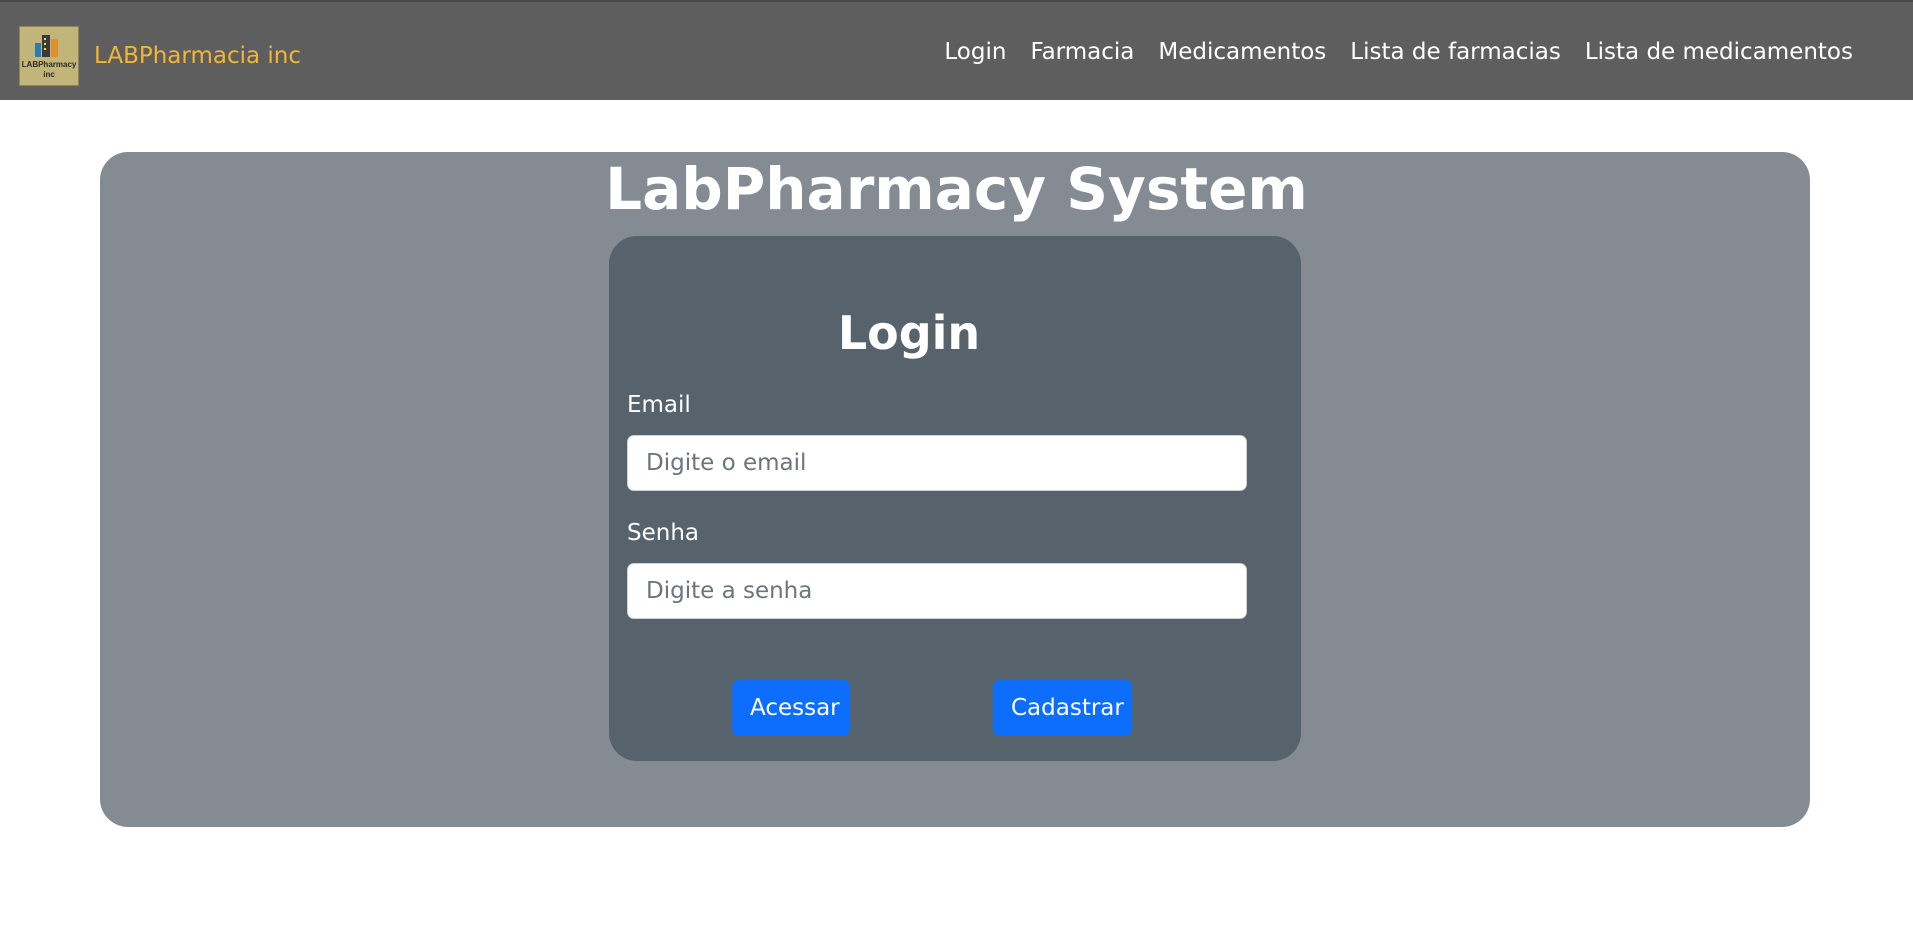 The width and height of the screenshot is (1913, 925). I want to click on brand-link: LABPharmacy inc LABPharmacia inc, so click(160, 56).